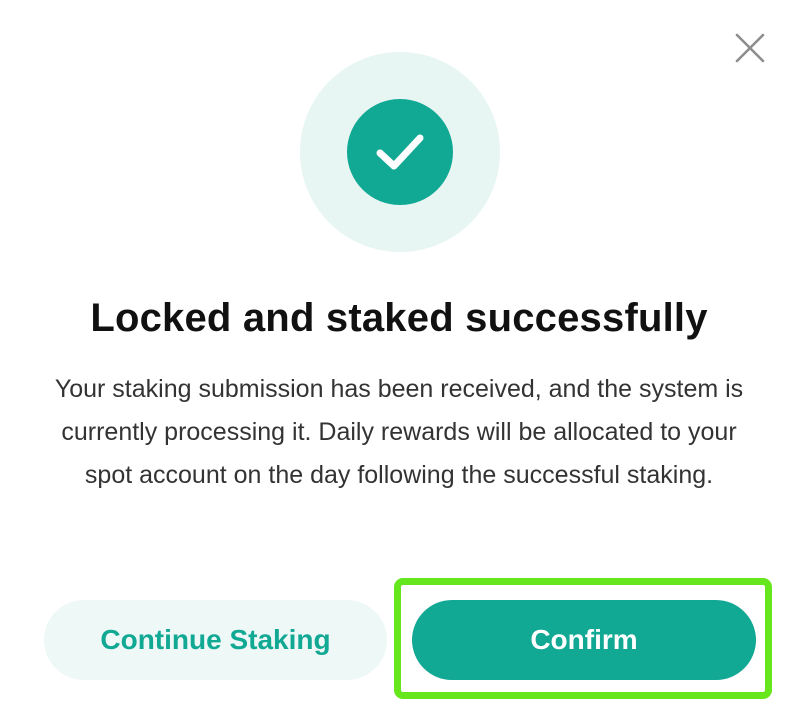 This screenshot has height=716, width=798. I want to click on confirm-button: Confirm, so click(584, 640).